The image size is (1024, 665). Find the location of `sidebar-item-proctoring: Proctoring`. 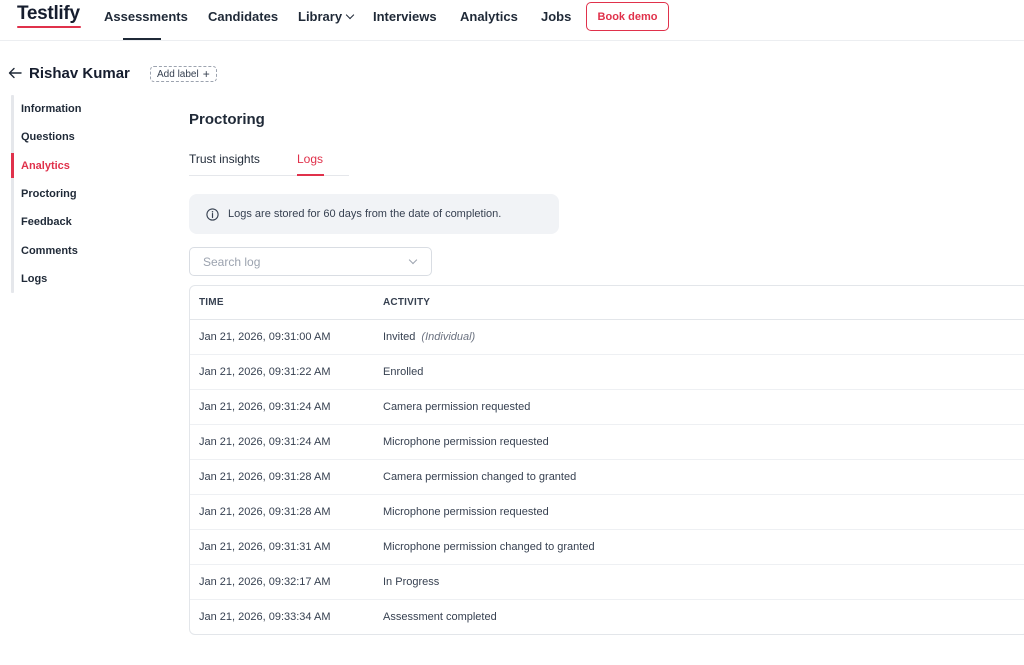

sidebar-item-proctoring: Proctoring is located at coordinates (49, 194).